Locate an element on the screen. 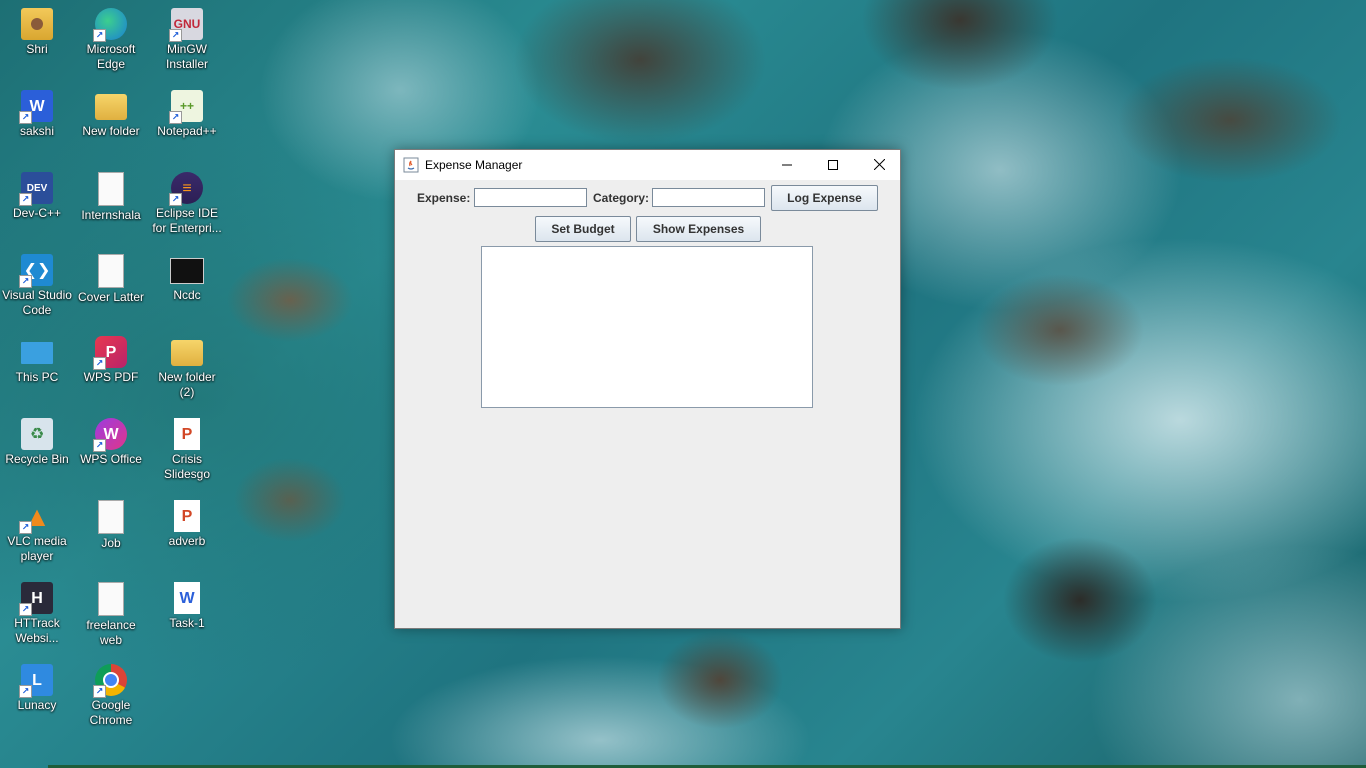 The image size is (1366, 768). desktop-icon-label: Dev-C++ is located at coordinates (37, 213).